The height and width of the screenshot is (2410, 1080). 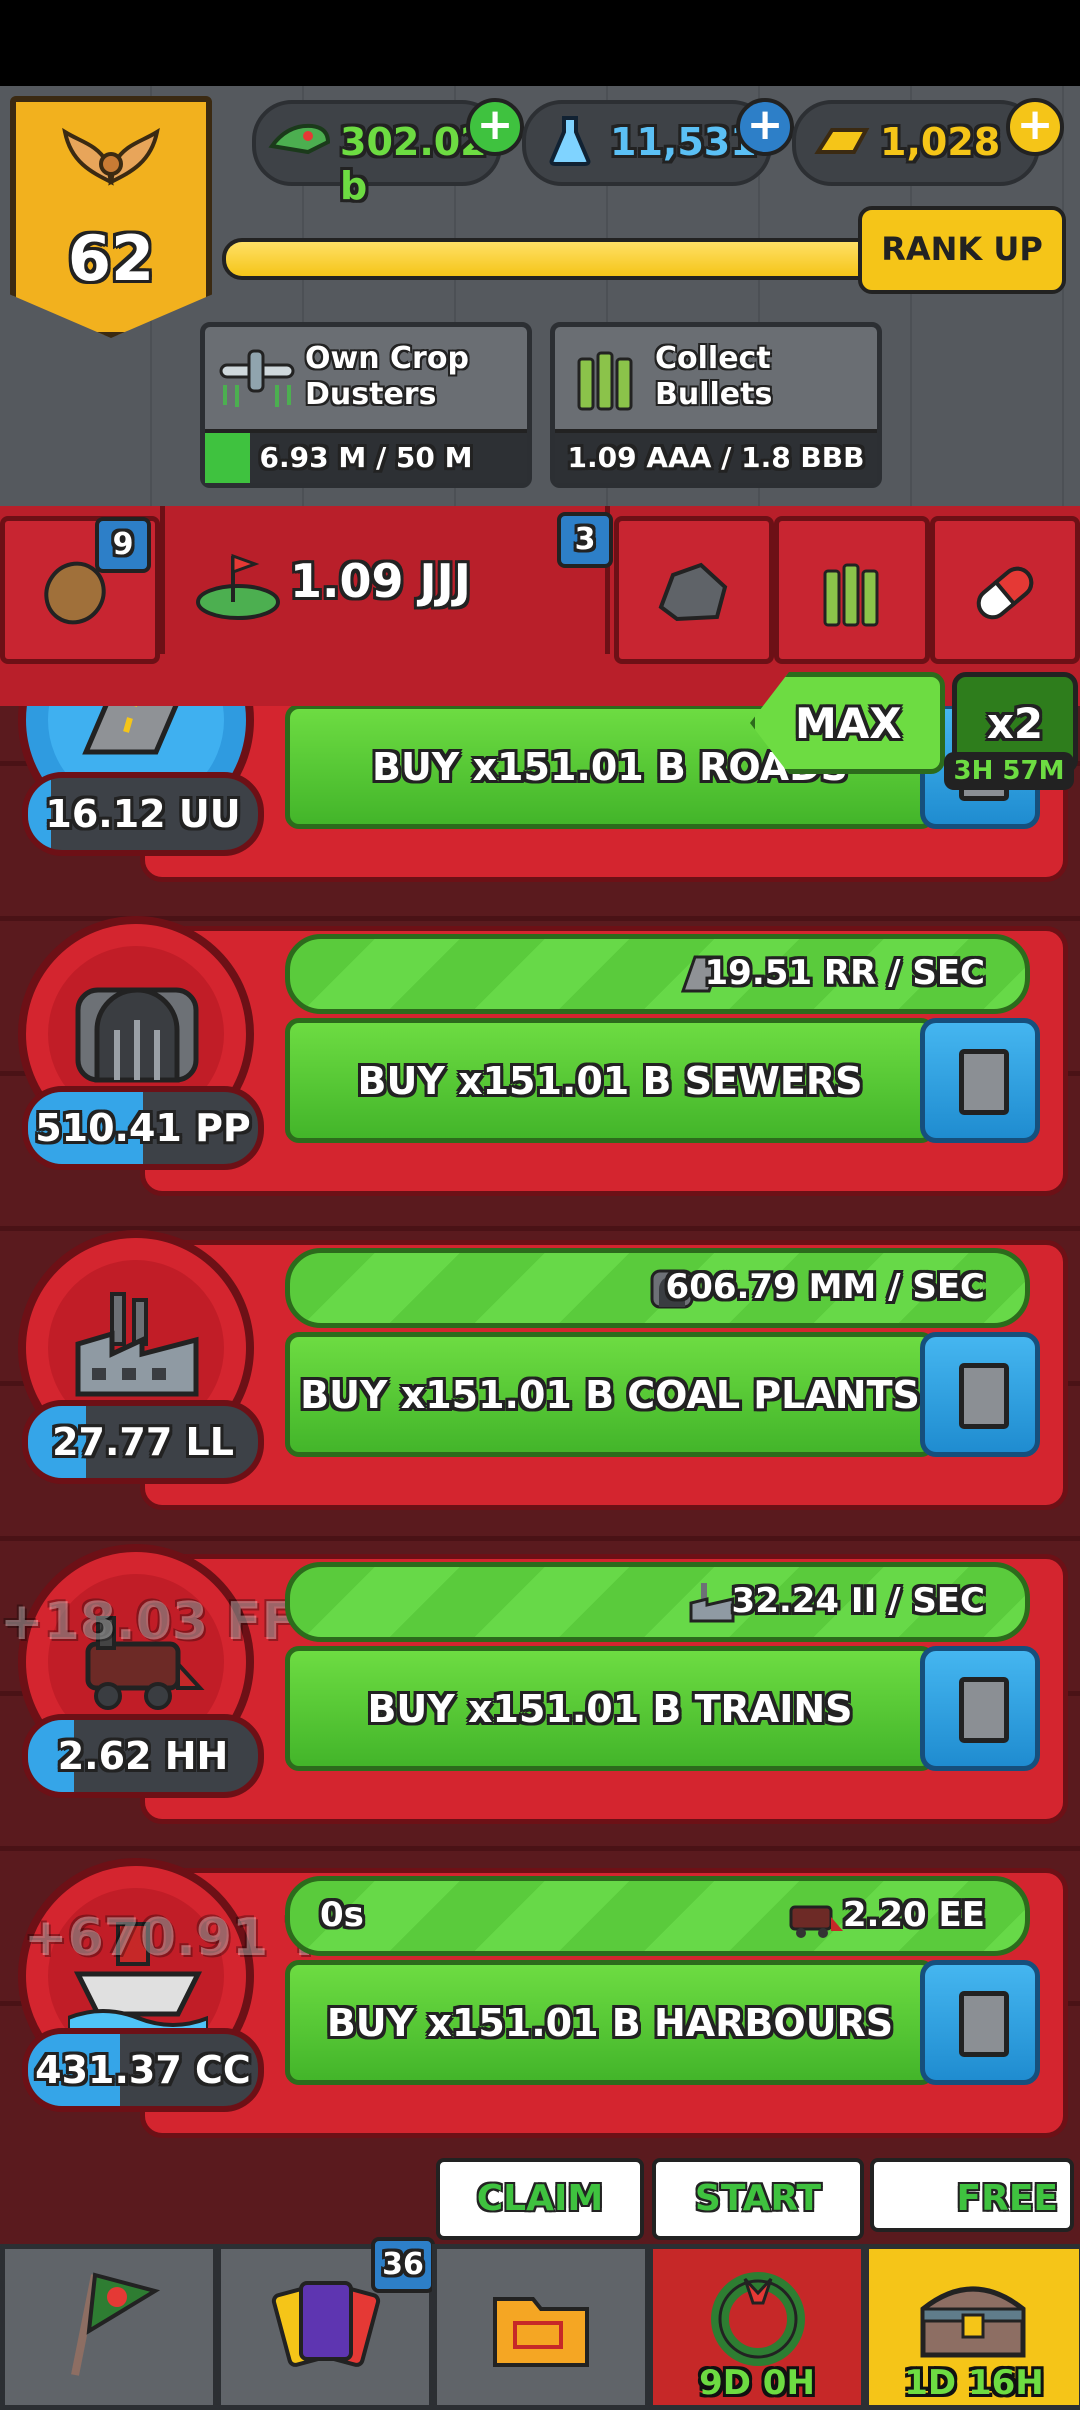 What do you see at coordinates (388, 153) in the screenshot?
I see `cash-counter: 302.02 b +` at bounding box center [388, 153].